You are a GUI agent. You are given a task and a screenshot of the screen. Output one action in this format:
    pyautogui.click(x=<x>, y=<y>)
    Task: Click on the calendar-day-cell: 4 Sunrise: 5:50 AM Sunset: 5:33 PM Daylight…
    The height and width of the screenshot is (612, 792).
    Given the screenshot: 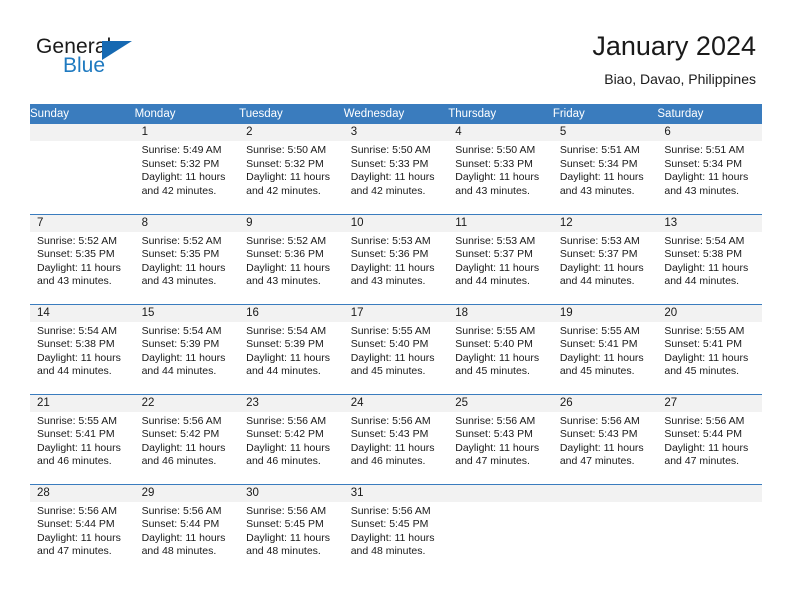 What is the action you would take?
    pyautogui.click(x=500, y=169)
    